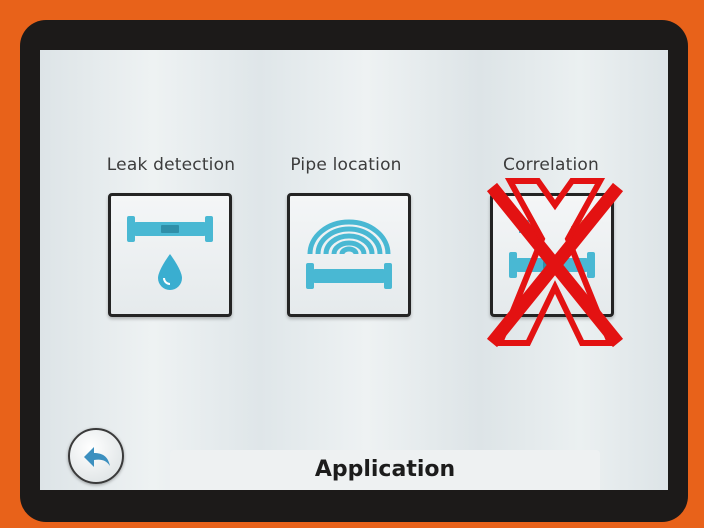 This screenshot has width=704, height=528. Describe the element at coordinates (551, 165) in the screenshot. I see `correlation-label: Correlation` at that location.